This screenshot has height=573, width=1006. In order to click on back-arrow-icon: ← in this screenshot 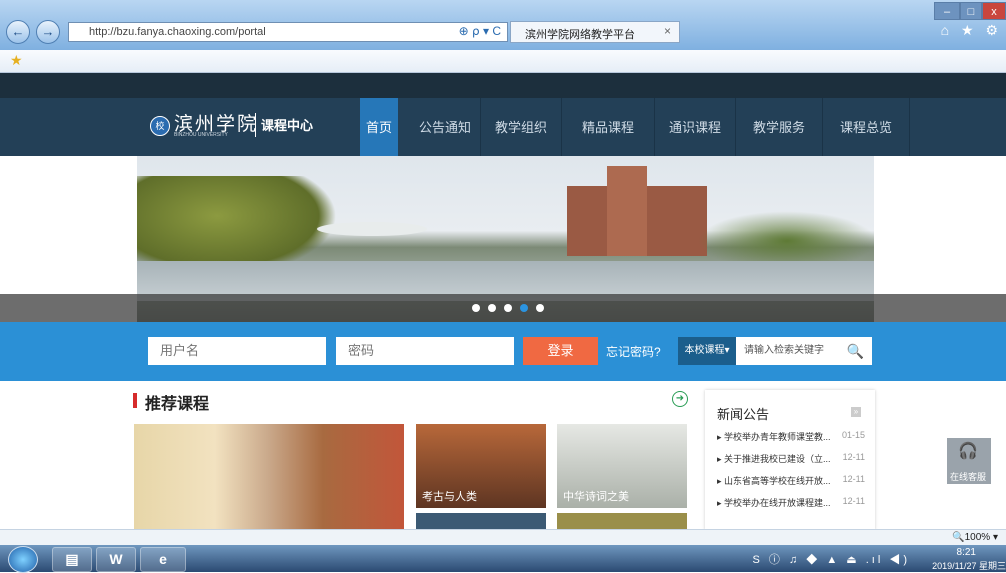, I will do `click(18, 31)`.